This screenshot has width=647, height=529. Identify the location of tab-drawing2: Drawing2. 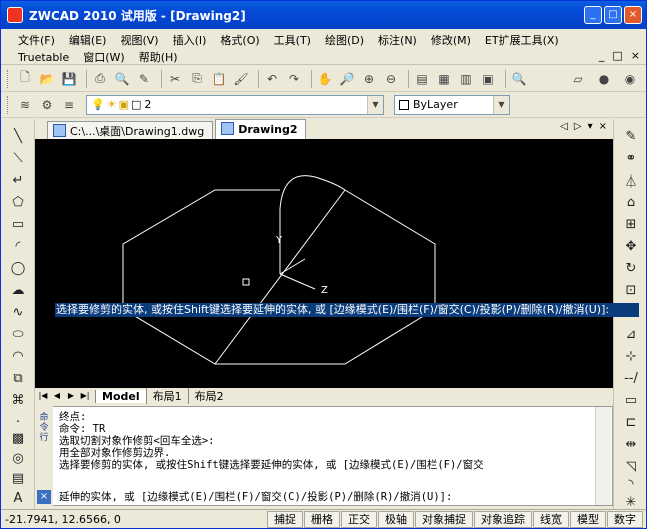
(261, 129).